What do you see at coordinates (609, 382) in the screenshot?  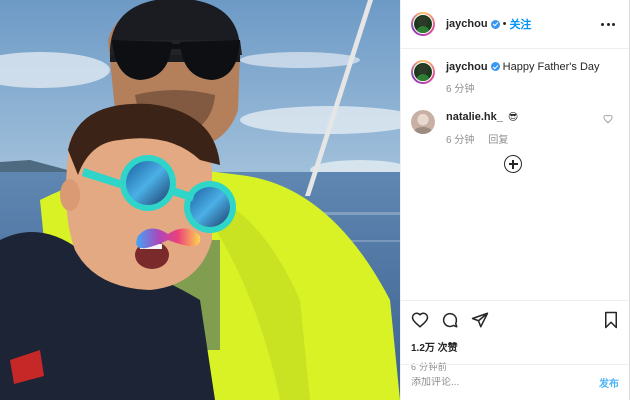 I see `post-comment-button: 发布` at bounding box center [609, 382].